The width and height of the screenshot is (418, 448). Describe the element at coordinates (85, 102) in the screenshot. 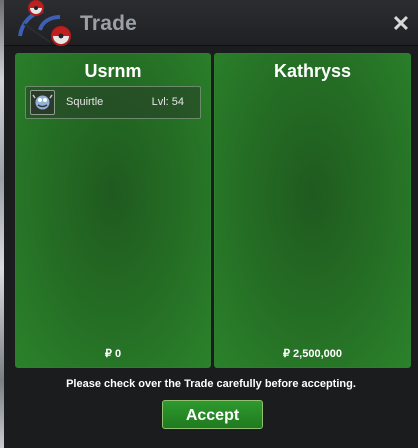

I see `item-name: Squirtle` at that location.